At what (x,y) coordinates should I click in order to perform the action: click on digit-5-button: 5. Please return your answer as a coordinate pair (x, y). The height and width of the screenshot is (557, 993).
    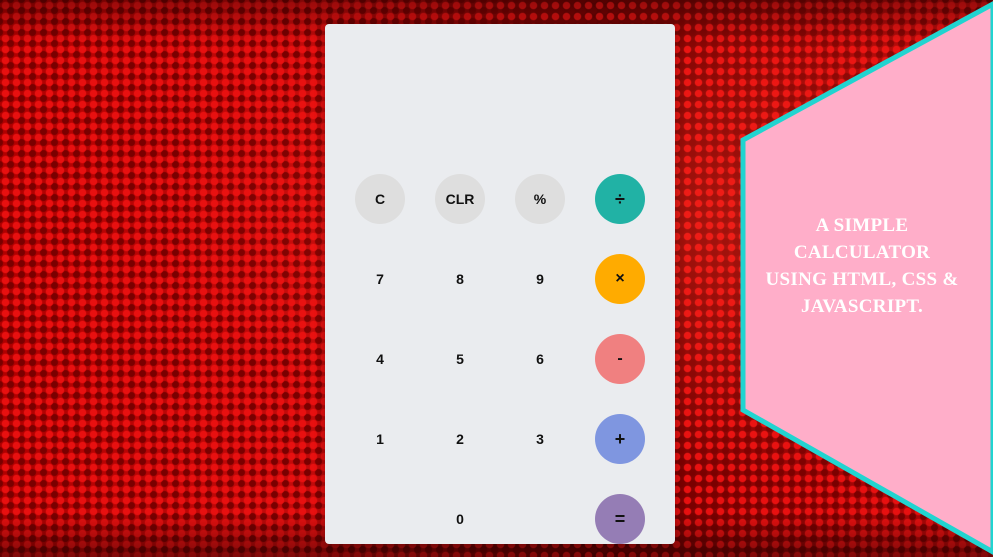
    Looking at the image, I should click on (460, 359).